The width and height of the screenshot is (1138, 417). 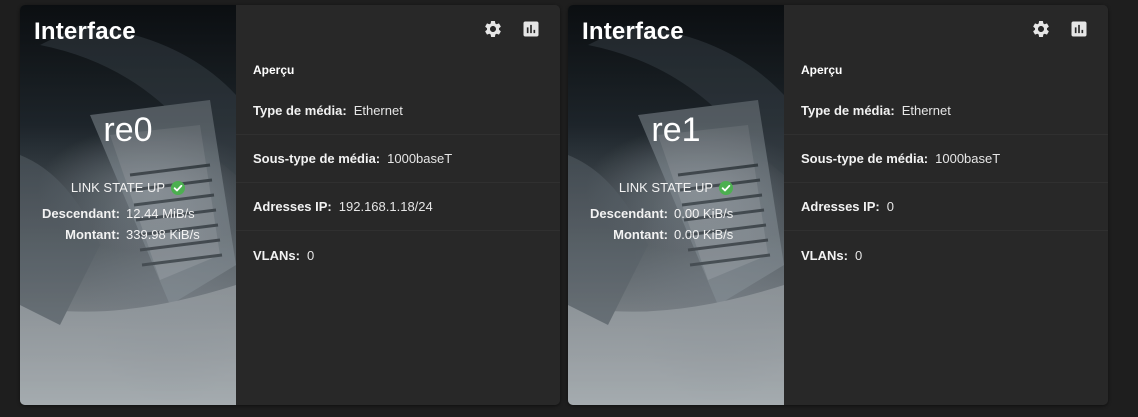 I want to click on ip-addresses-value: 192.168.1.18/24, so click(x=385, y=206).